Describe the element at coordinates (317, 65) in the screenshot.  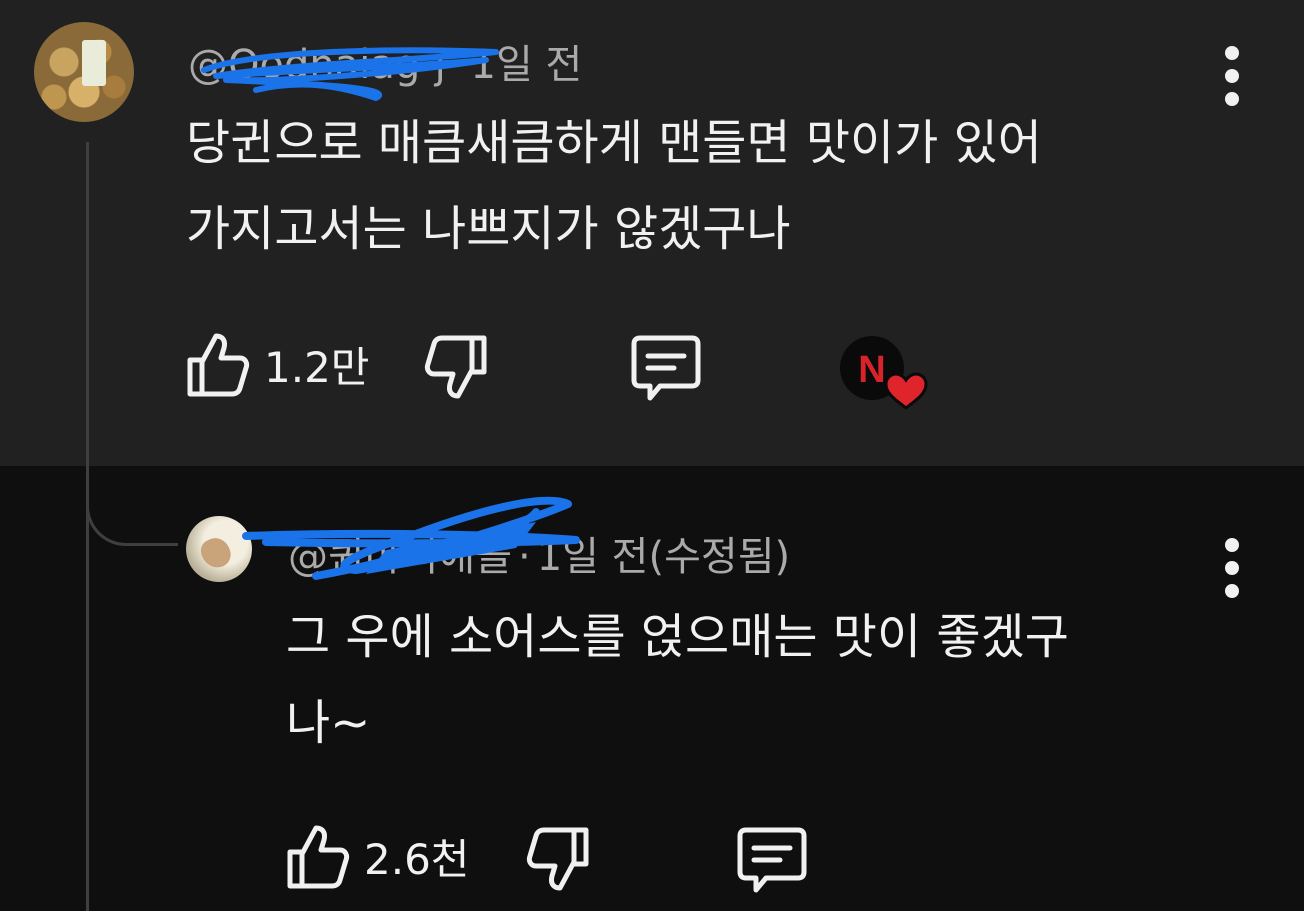
I see `comment-author-handle: @Qodnaiag-j` at that location.